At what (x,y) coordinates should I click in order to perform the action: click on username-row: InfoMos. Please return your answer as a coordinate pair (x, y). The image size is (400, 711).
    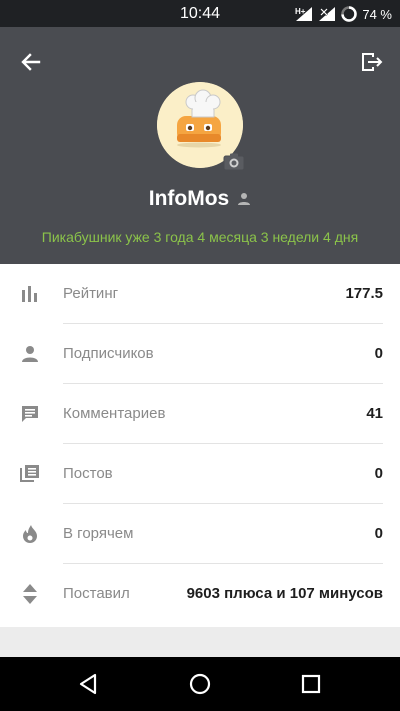
    Looking at the image, I should click on (200, 199).